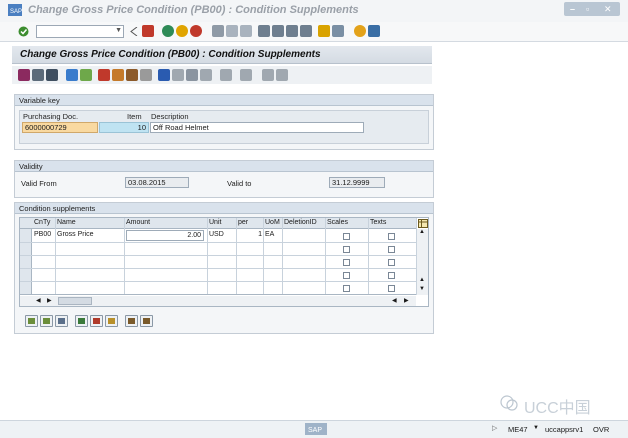 This screenshot has height=438, width=628. What do you see at coordinates (226, 75) in the screenshot?
I see `user-icon` at bounding box center [226, 75].